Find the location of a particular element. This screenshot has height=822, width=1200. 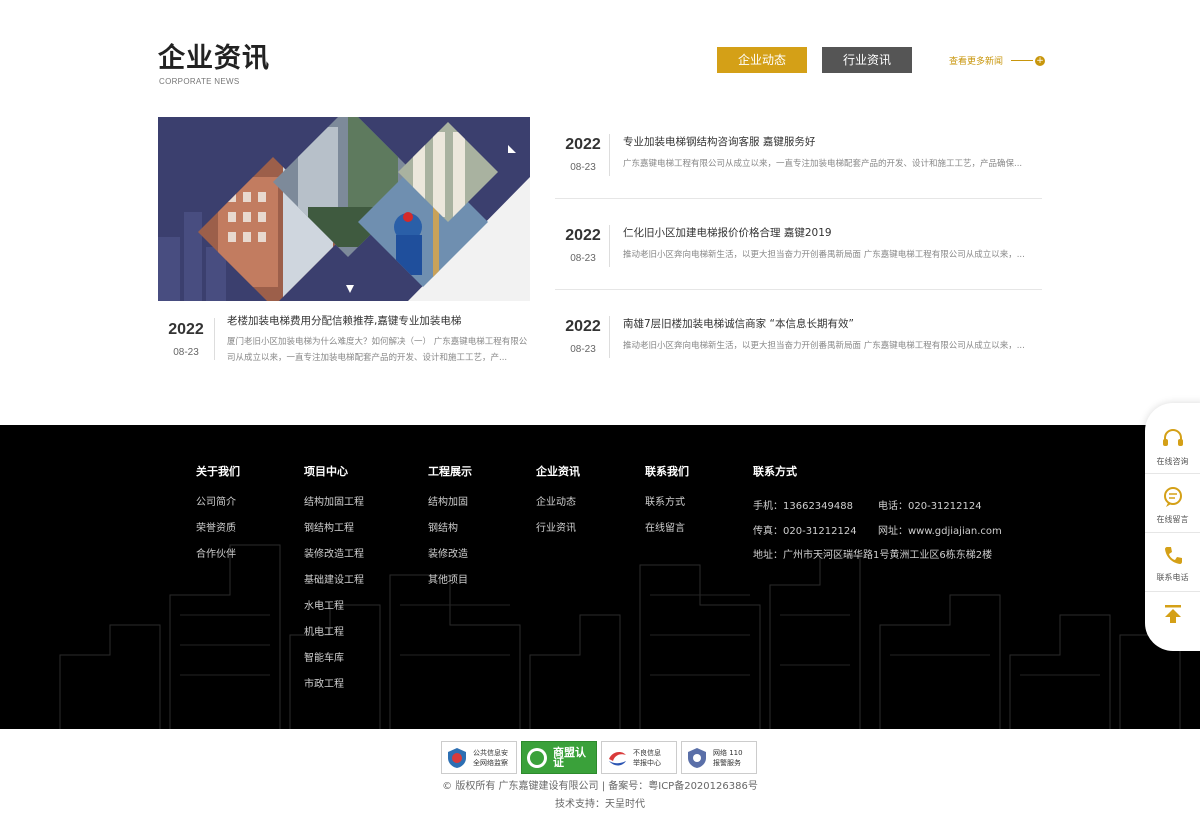

news-year-2: 2022 is located at coordinates (583, 235).